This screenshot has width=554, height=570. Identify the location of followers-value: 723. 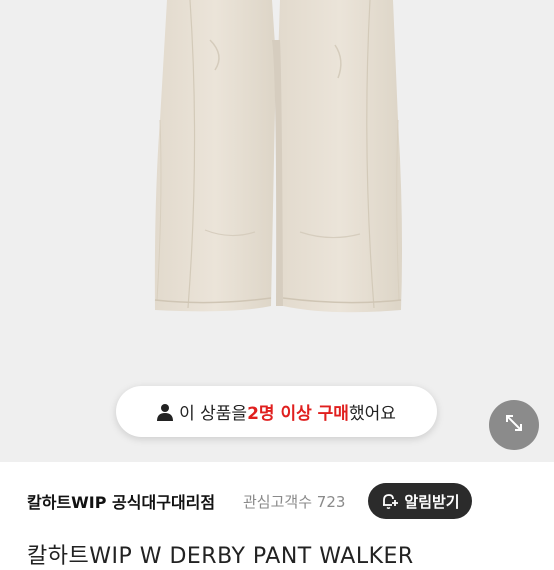
(331, 502).